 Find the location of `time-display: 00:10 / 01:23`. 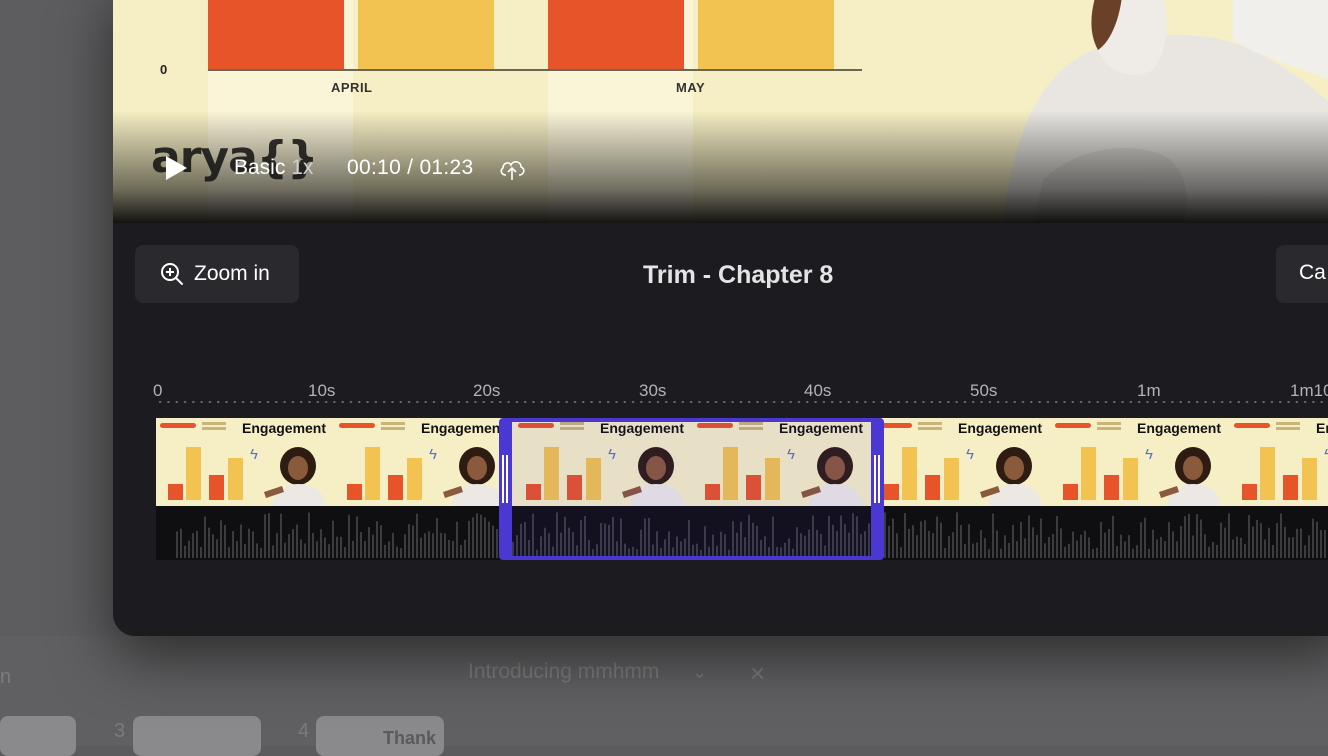

time-display: 00:10 / 01:23 is located at coordinates (410, 167).